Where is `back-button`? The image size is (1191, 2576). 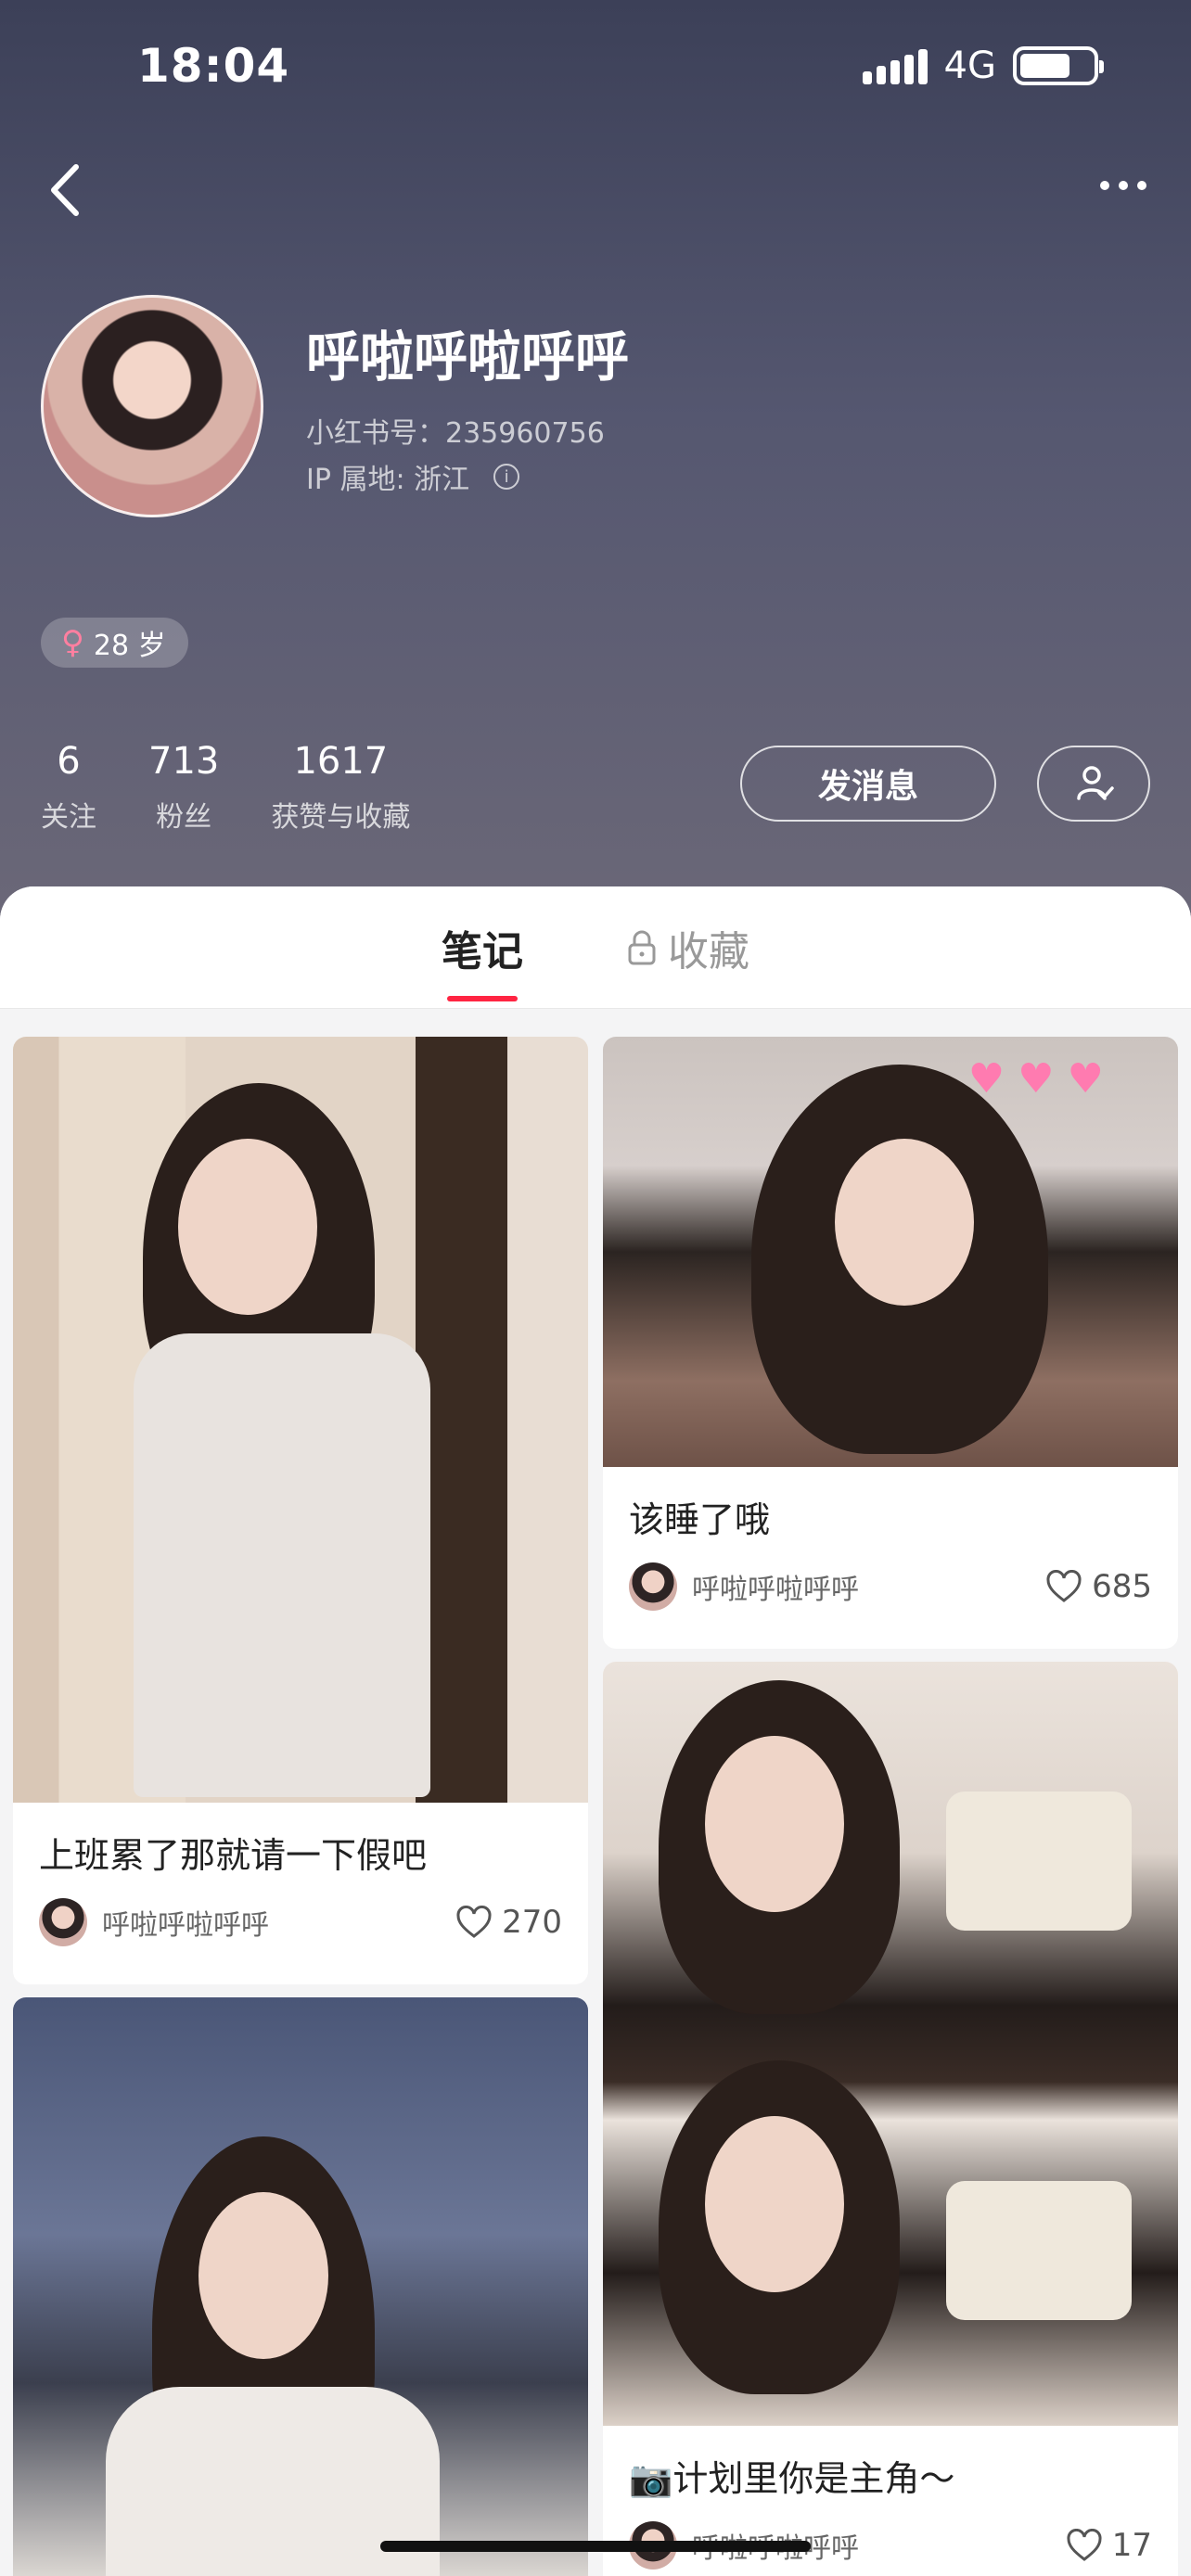
back-button is located at coordinates (68, 191).